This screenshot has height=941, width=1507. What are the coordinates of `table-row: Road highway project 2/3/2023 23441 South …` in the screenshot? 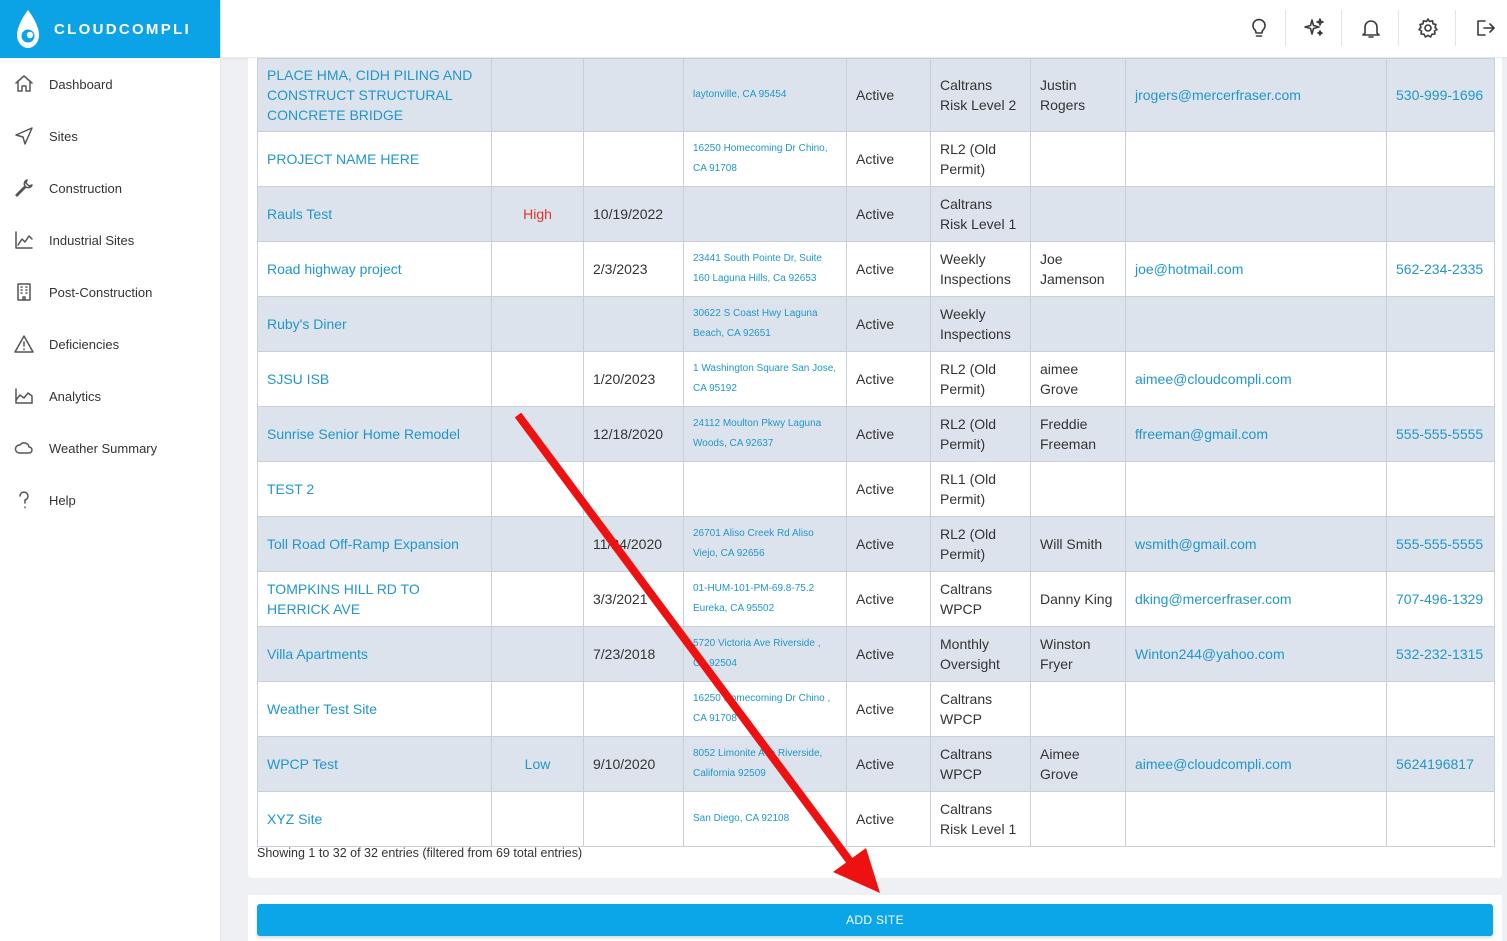 It's located at (876, 269).